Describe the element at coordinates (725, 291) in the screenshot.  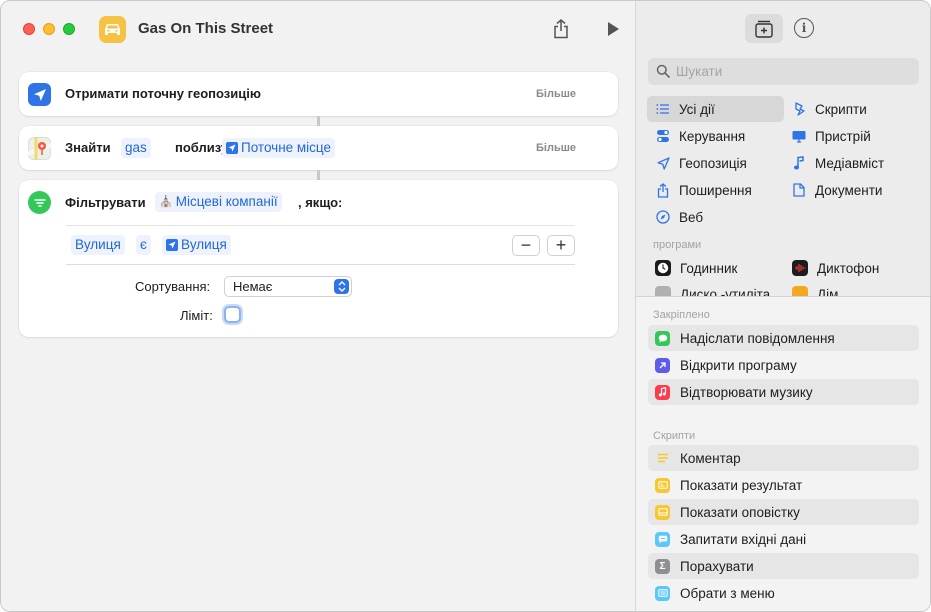
I see `app-label: Диско.-утиліта` at that location.